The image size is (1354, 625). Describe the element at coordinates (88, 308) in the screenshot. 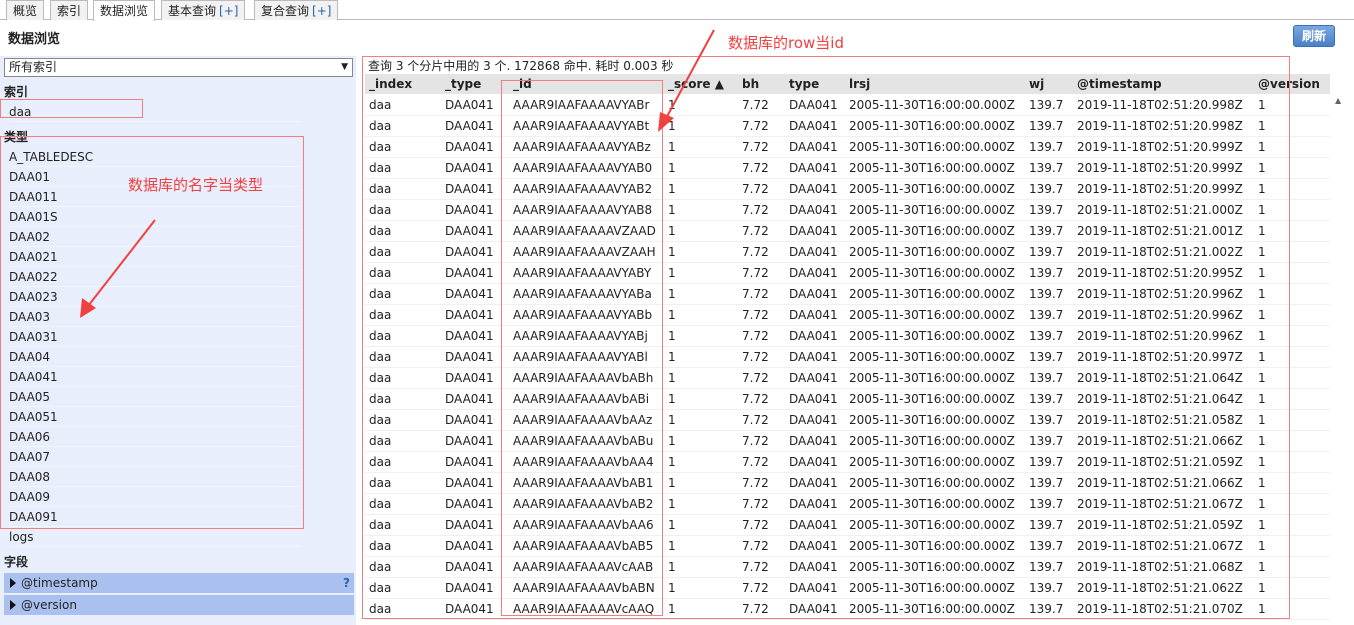

I see `annotation-arrowhead-types` at that location.